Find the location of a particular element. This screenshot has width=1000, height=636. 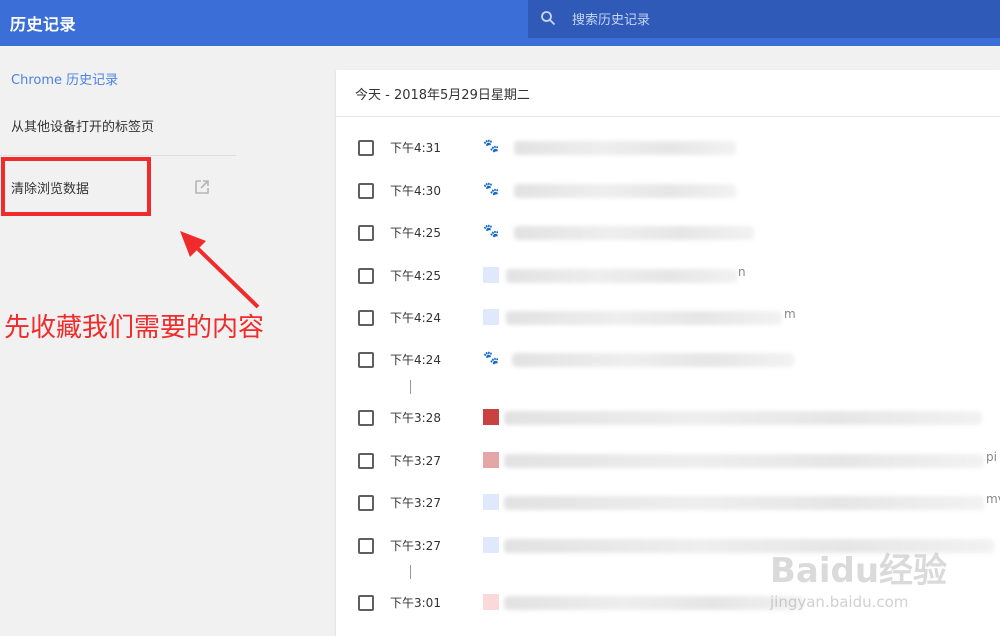

history-row: 下午3:28 is located at coordinates (668, 417).